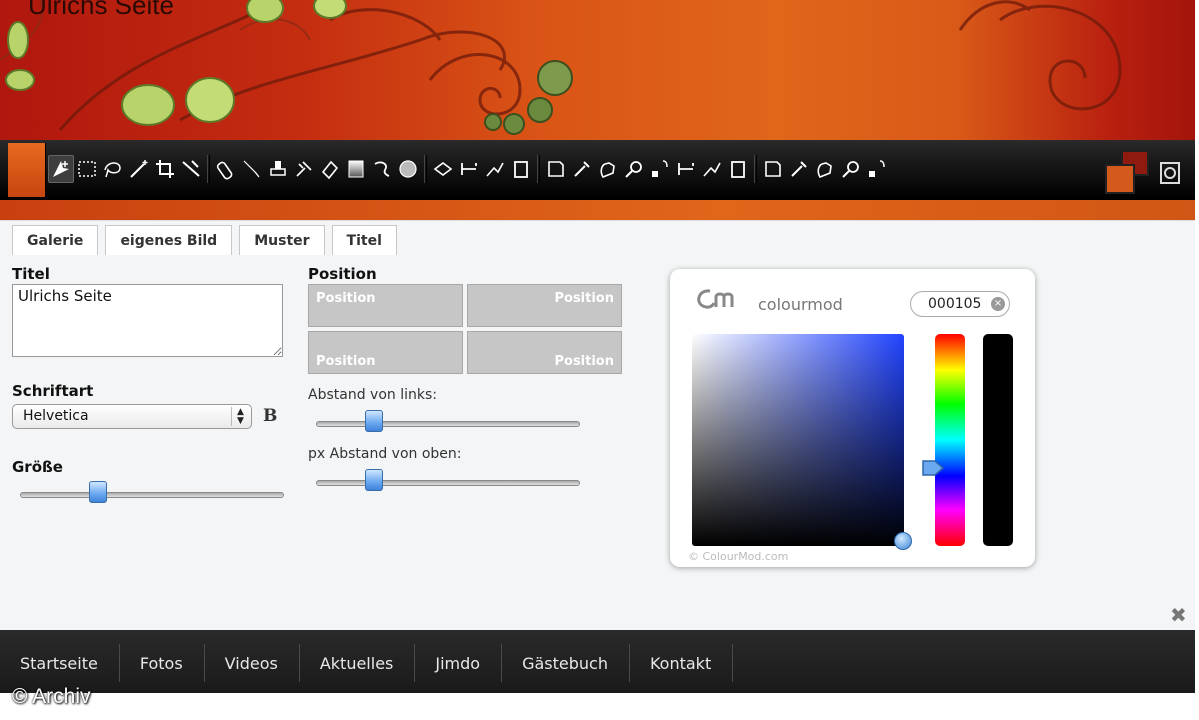 The width and height of the screenshot is (1199, 720). I want to click on position-bottom-right: Position, so click(544, 352).